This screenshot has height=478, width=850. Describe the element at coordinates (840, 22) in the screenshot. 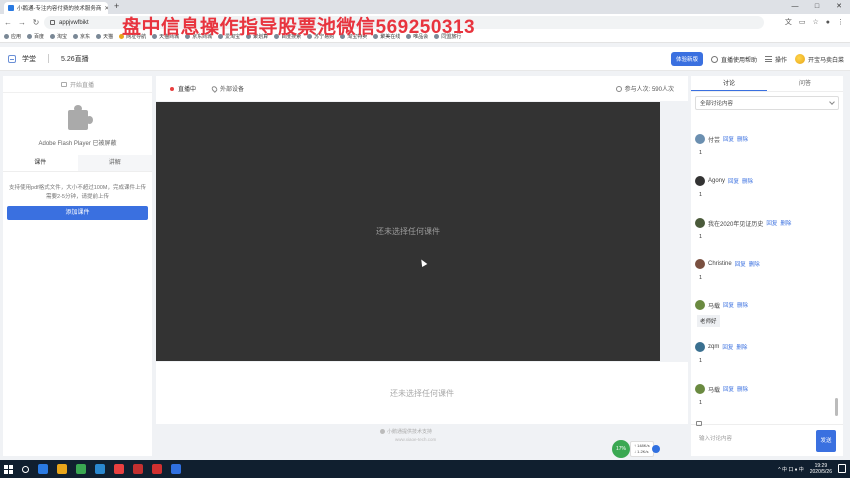

I see `menu-icon: ⋮` at that location.